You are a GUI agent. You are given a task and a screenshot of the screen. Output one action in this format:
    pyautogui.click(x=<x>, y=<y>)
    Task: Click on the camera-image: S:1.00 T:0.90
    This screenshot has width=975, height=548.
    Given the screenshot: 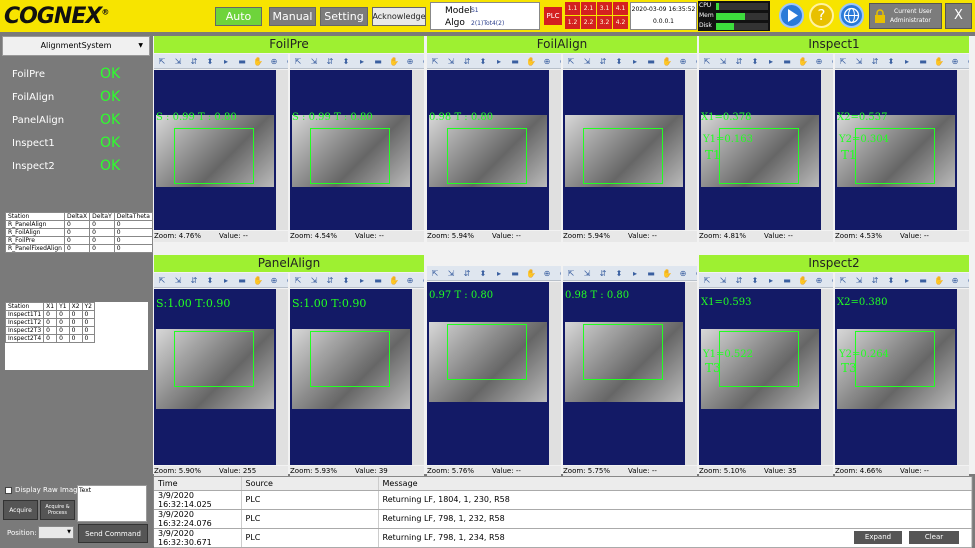 What is the action you would take?
    pyautogui.click(x=351, y=377)
    